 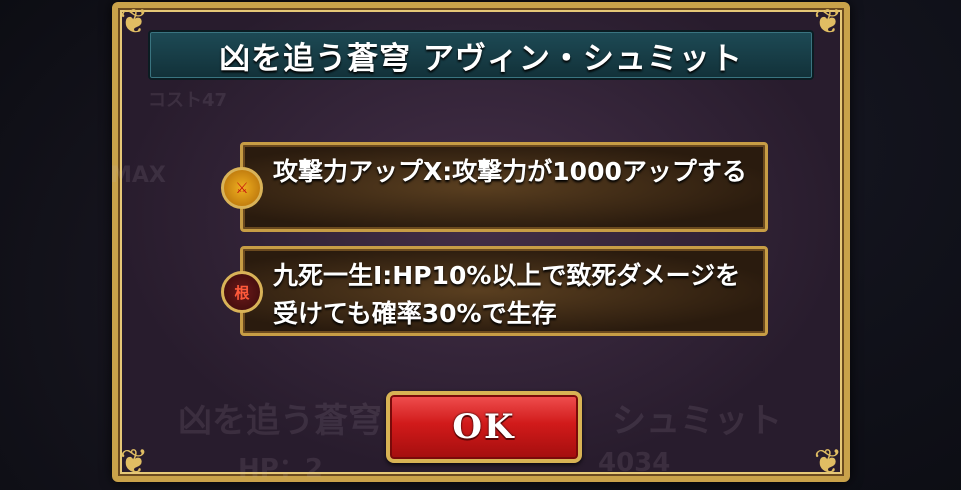 I want to click on ok-button-label: OK, so click(x=484, y=427).